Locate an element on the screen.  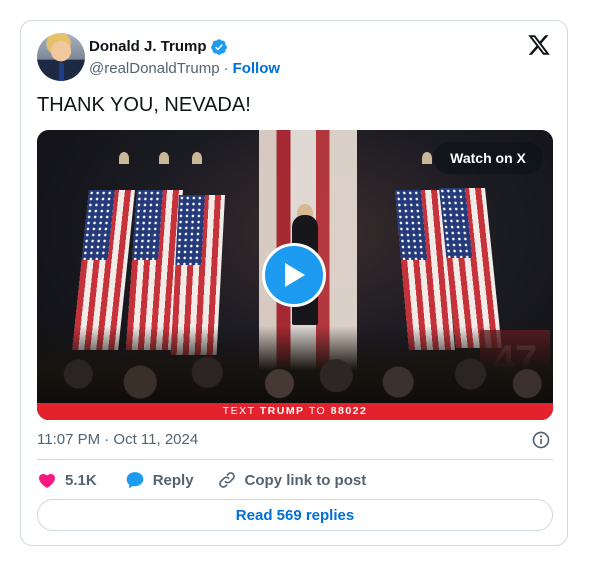
heart-icon is located at coordinates (47, 480).